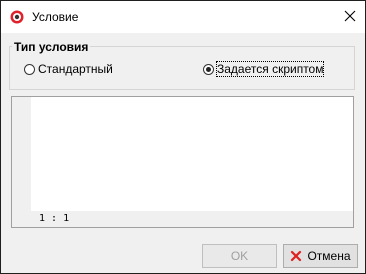  I want to click on ok-label: OK, so click(239, 256).